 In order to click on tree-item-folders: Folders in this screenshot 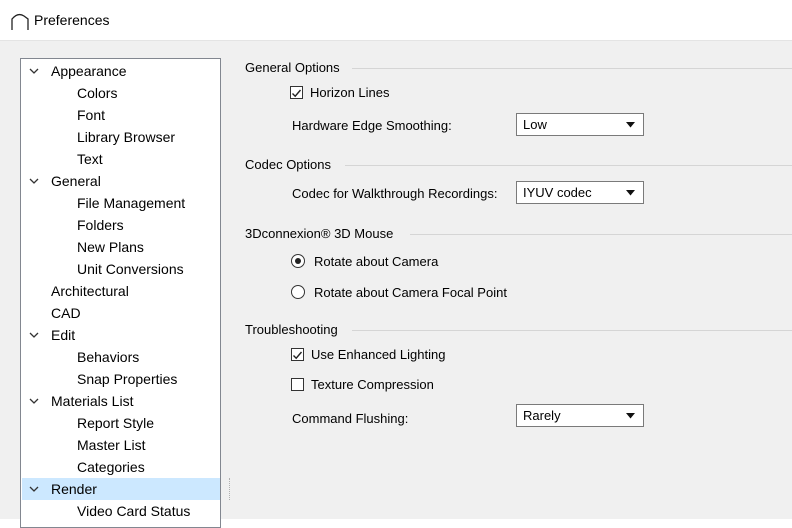, I will do `click(121, 225)`.